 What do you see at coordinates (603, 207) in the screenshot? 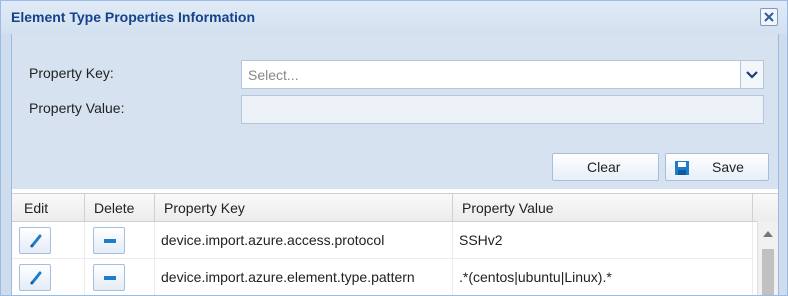
I see `column-header-property-value: Property Value` at bounding box center [603, 207].